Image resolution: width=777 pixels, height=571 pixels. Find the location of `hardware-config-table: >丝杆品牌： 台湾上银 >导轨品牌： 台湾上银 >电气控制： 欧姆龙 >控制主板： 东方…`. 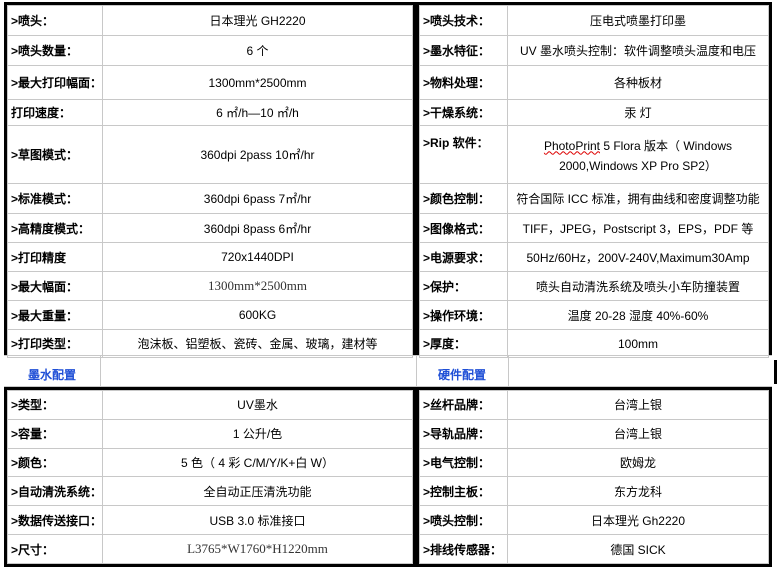

hardware-config-table: >丝杆品牌： 台湾上银 >导轨品牌： 台湾上银 >电气控制： 欧姆龙 >控制主板： 东方… is located at coordinates (594, 477).